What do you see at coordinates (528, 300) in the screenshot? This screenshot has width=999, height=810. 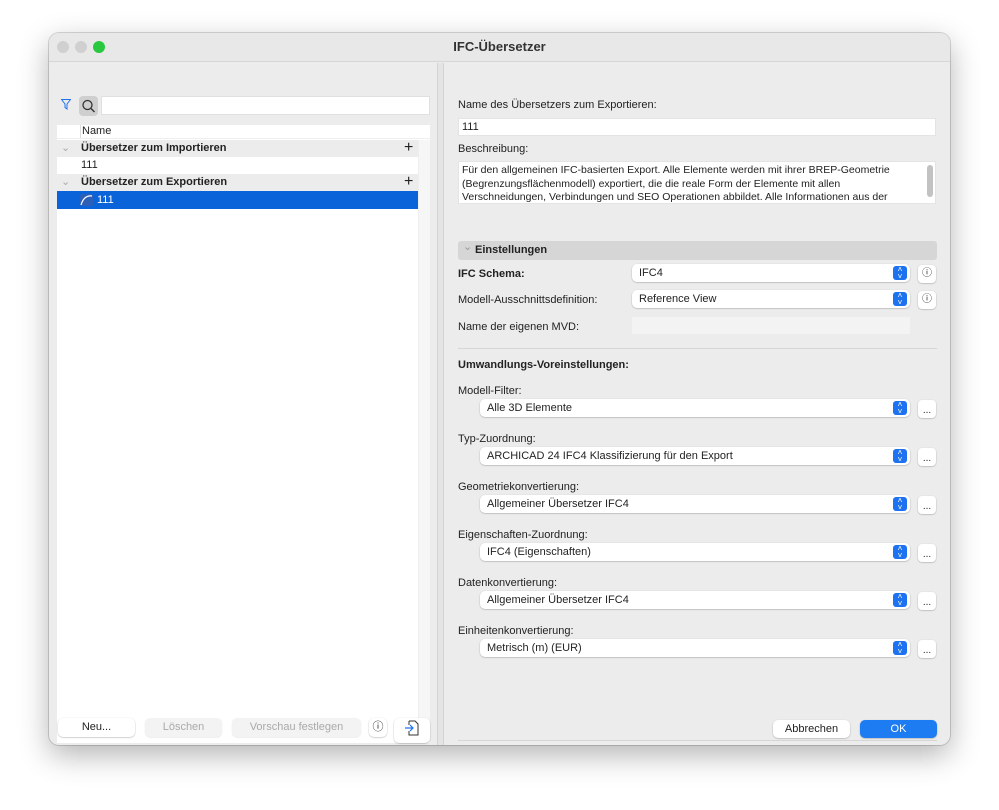 I see `mvd-label: Modell-Ausschnittsdefinition:` at bounding box center [528, 300].